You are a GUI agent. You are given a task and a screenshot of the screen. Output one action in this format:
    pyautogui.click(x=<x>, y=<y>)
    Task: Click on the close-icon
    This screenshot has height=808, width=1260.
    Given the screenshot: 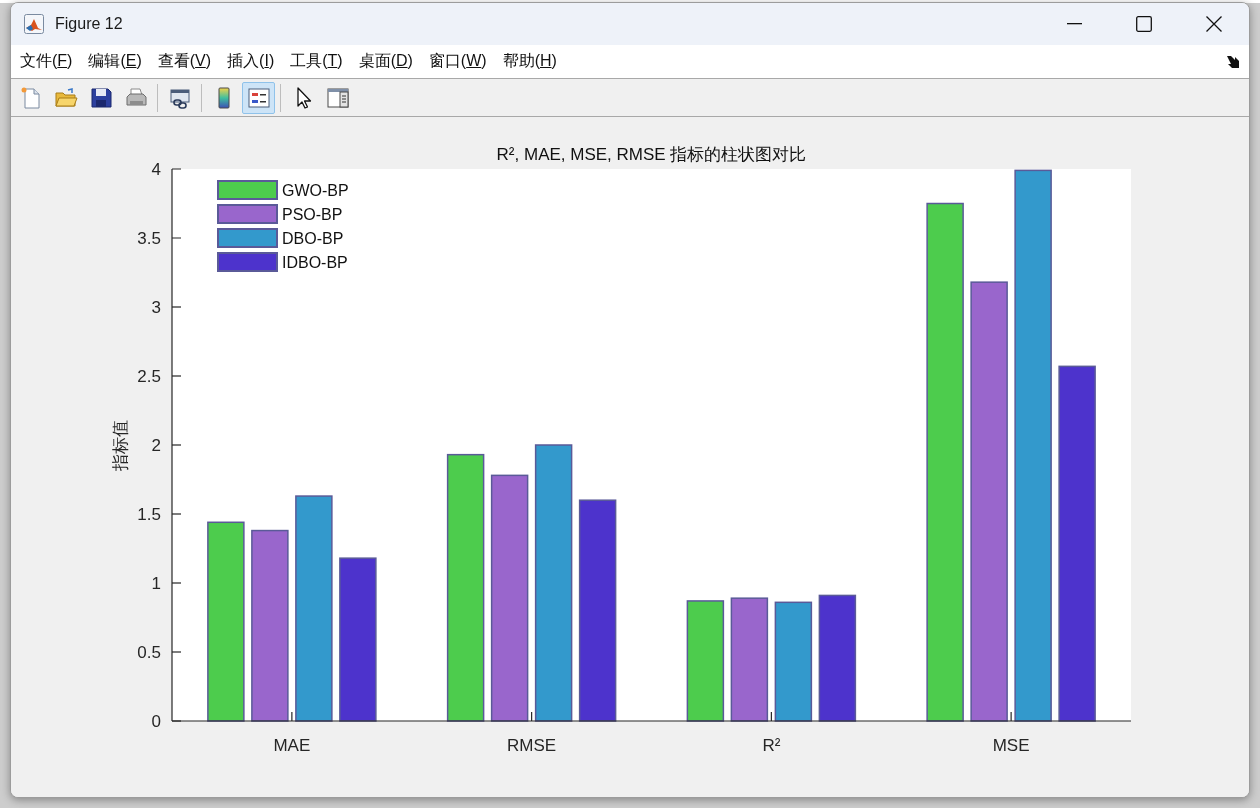 What is the action you would take?
    pyautogui.click(x=1214, y=24)
    